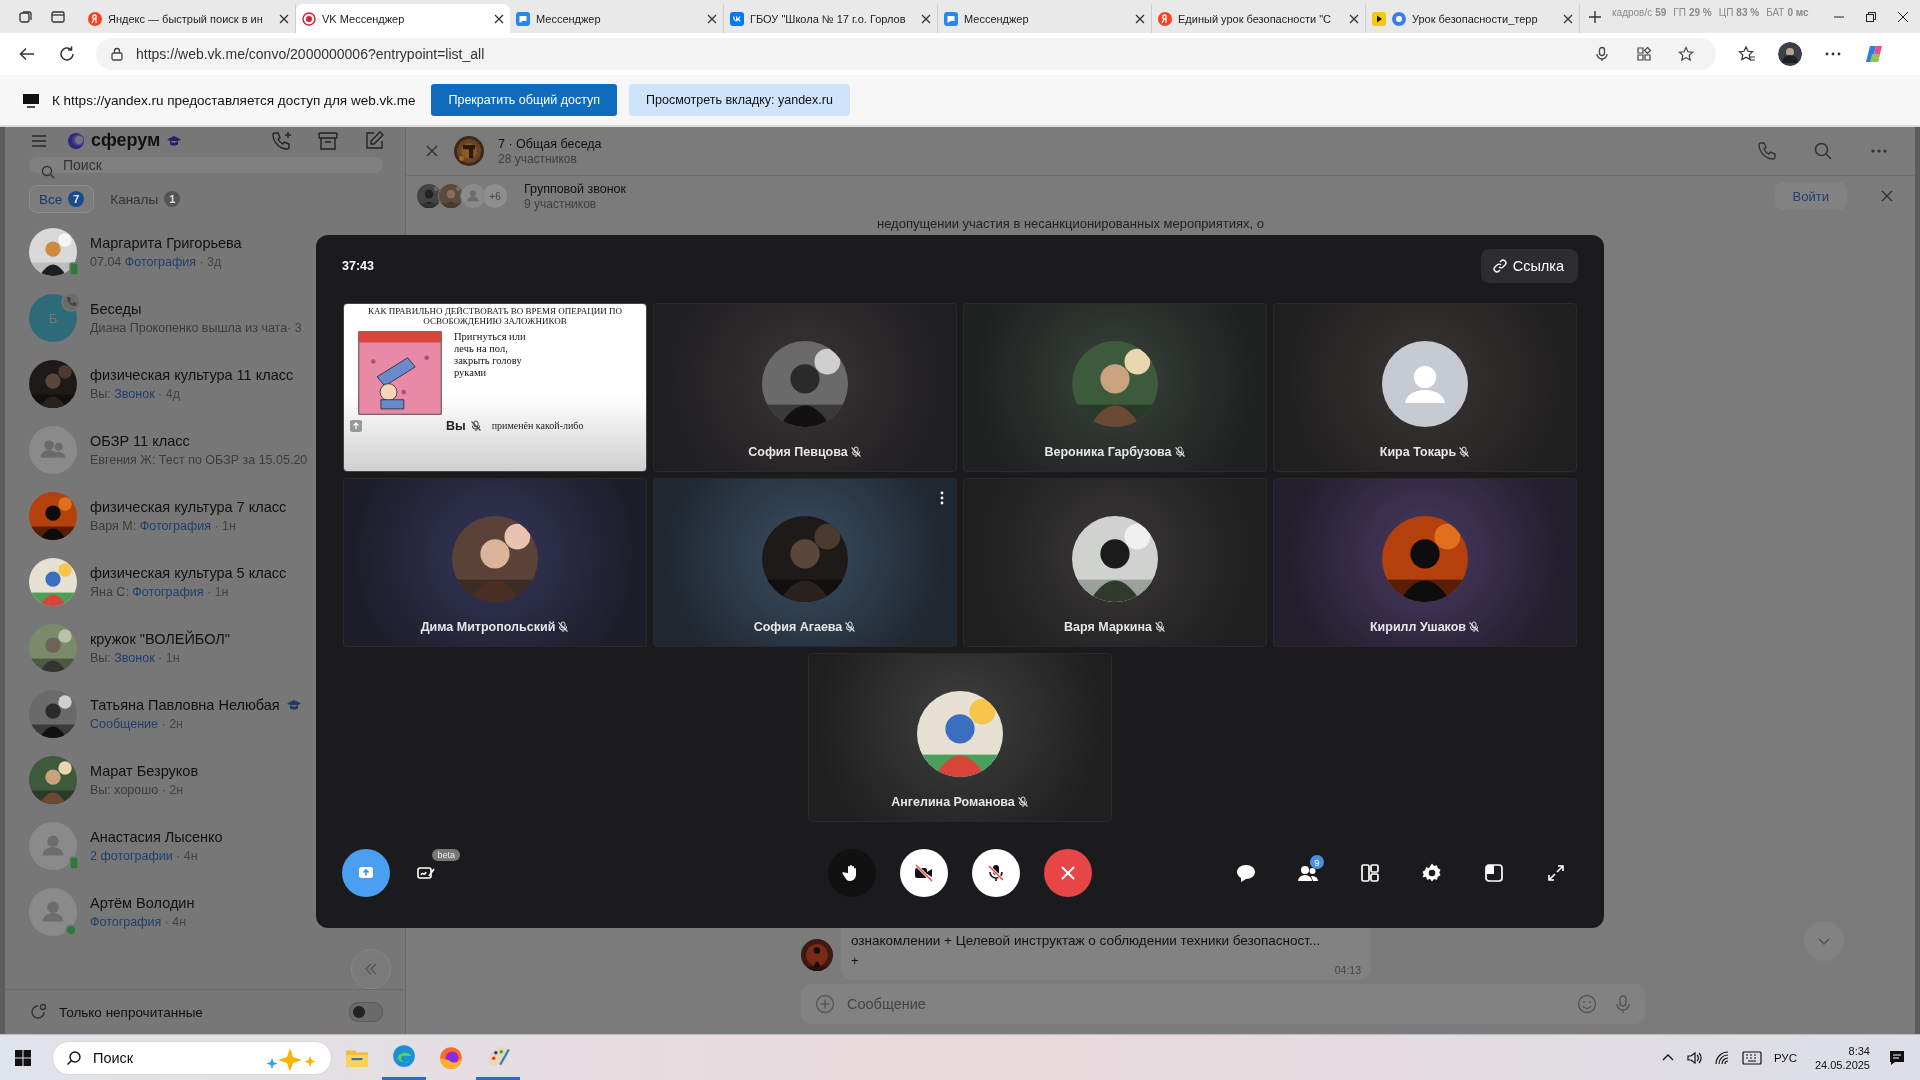 This screenshot has height=1080, width=1920. Describe the element at coordinates (1108, 627) in the screenshot. I see `participant-name: Варя Маркина` at that location.